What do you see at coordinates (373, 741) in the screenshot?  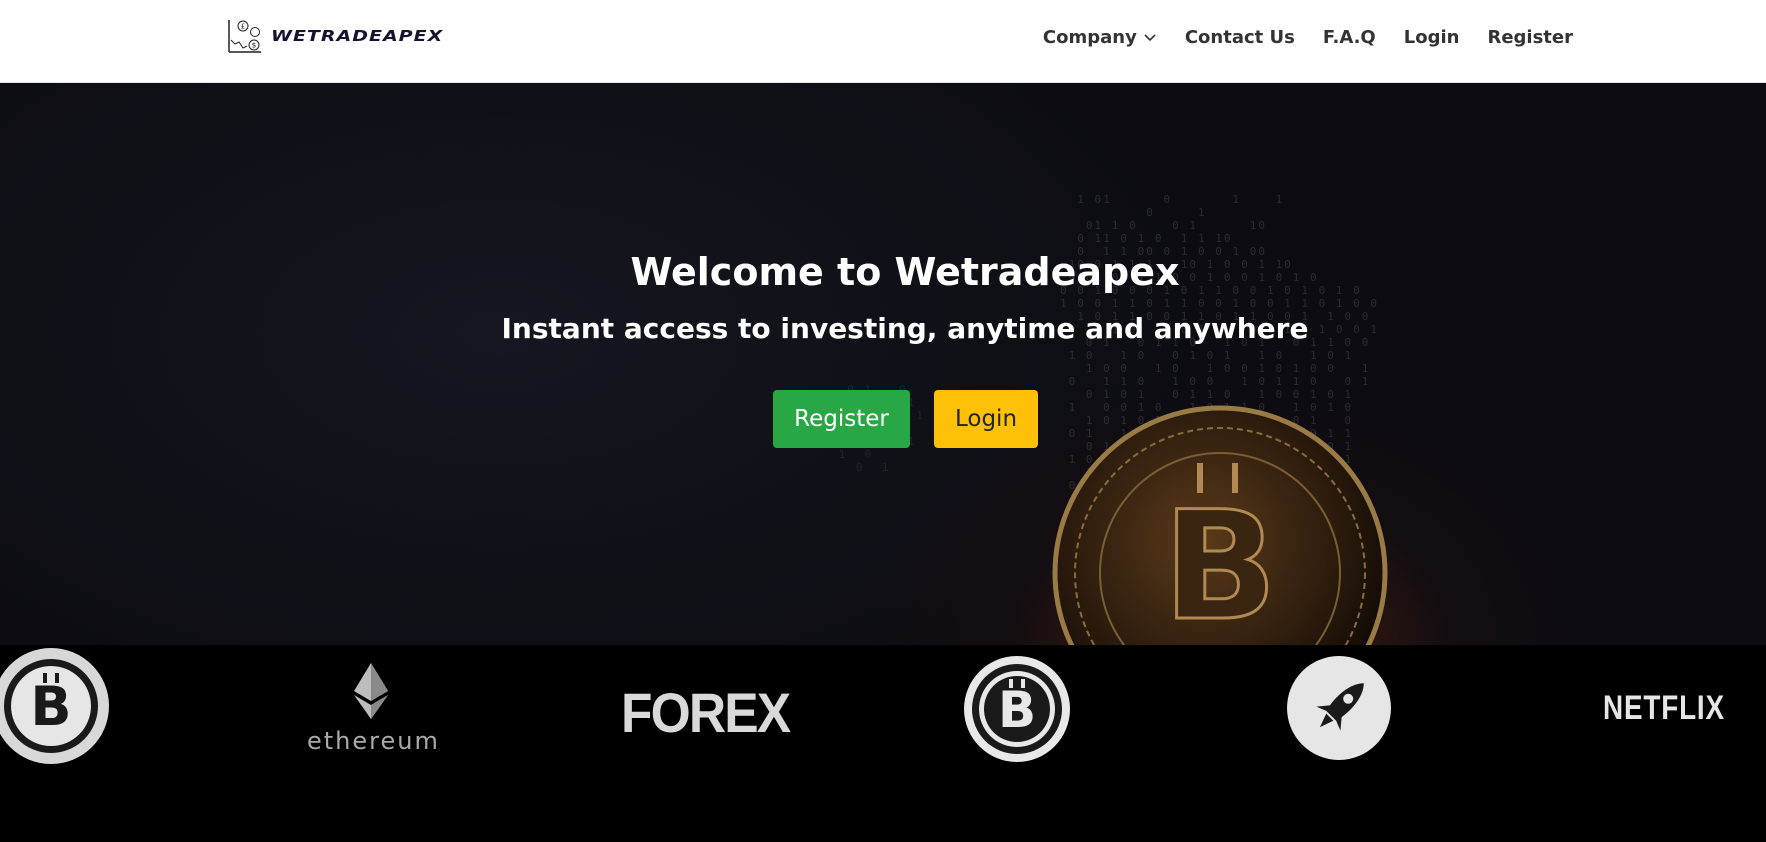 I see `ethereum-logo-text: ethereum` at bounding box center [373, 741].